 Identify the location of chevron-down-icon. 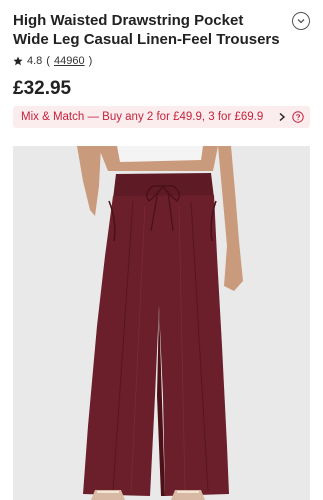
(301, 21).